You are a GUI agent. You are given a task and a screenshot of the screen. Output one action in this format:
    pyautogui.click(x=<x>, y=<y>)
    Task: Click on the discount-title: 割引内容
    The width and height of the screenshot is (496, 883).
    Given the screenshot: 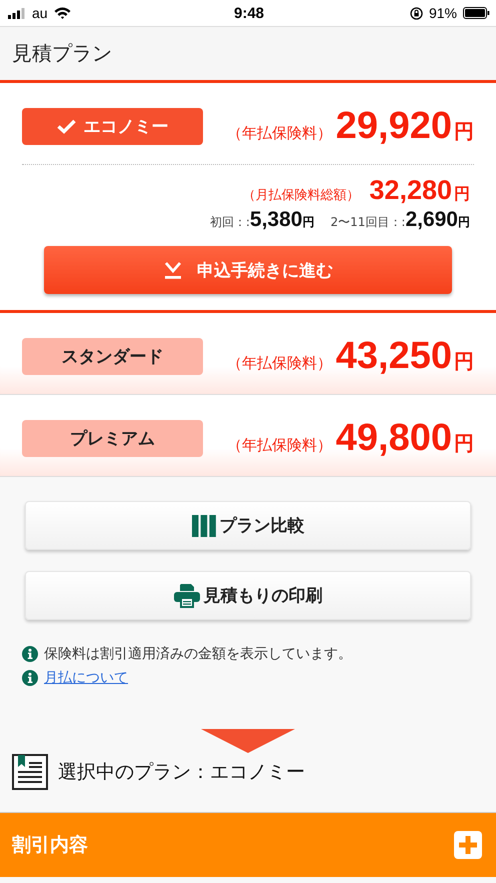 What is the action you would take?
    pyautogui.click(x=50, y=845)
    